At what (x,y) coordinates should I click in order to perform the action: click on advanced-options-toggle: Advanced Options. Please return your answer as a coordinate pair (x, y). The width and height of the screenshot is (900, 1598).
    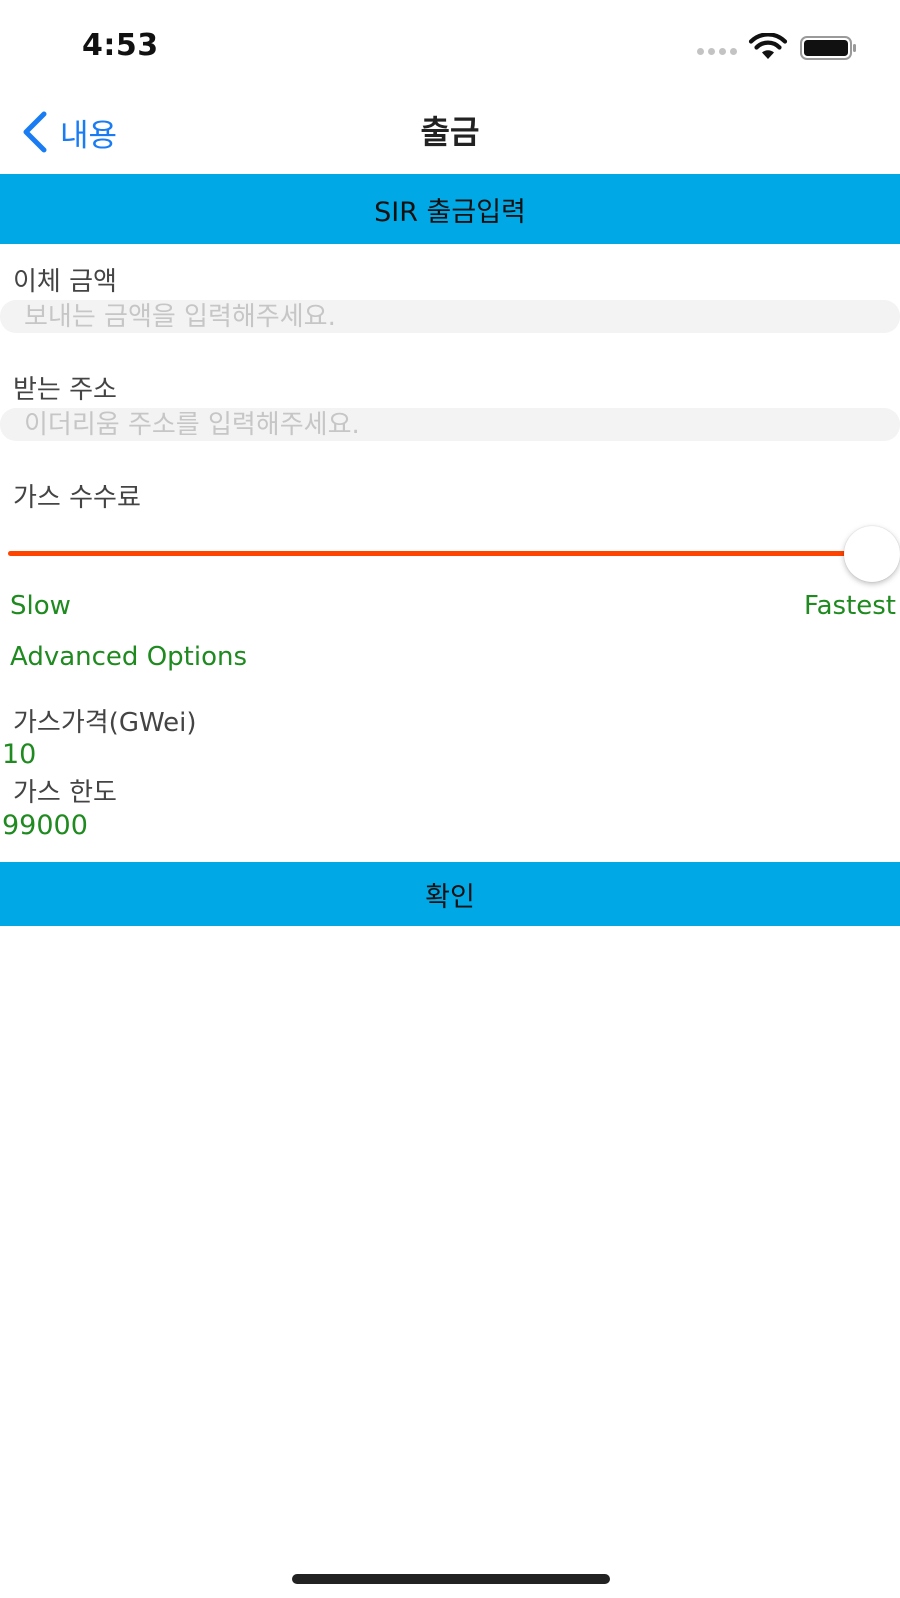
    Looking at the image, I should click on (128, 657).